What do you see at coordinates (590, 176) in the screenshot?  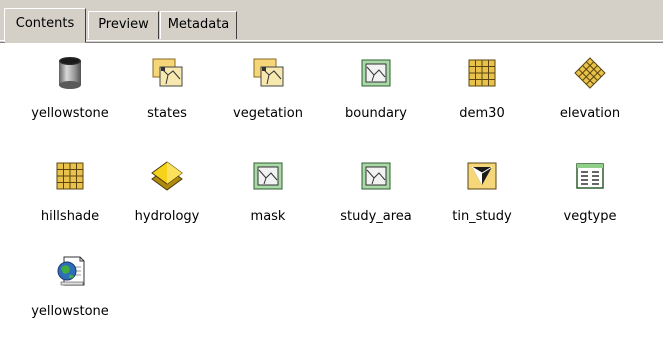 I see `table-icon` at bounding box center [590, 176].